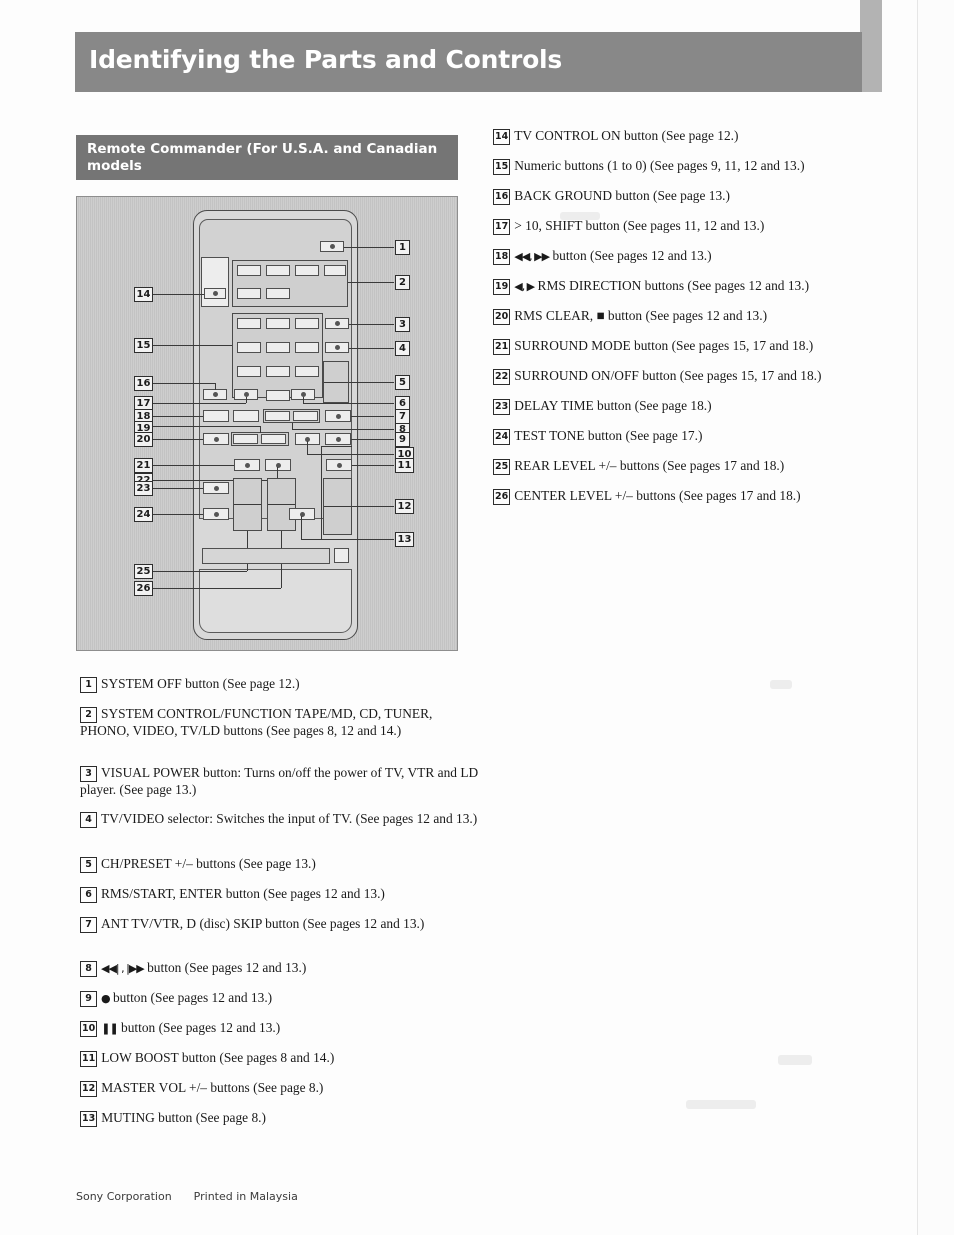 This screenshot has height=1235, width=954. I want to click on list-item-1: 1 SYSTEM OFF button (See page 12.), so click(280, 684).